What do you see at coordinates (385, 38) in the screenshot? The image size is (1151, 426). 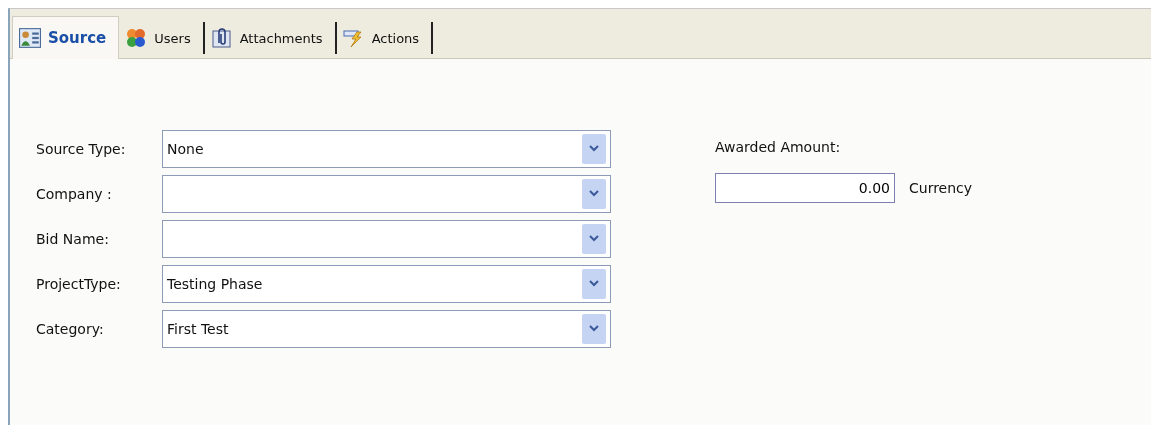 I see `tab: Actions` at bounding box center [385, 38].